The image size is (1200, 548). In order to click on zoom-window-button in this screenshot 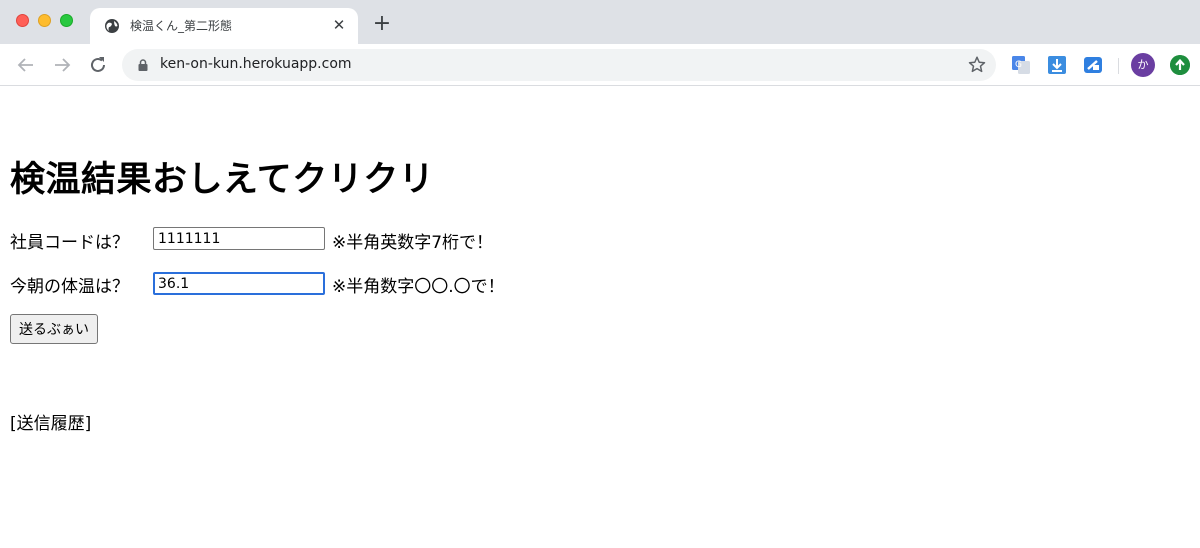, I will do `click(66, 20)`.